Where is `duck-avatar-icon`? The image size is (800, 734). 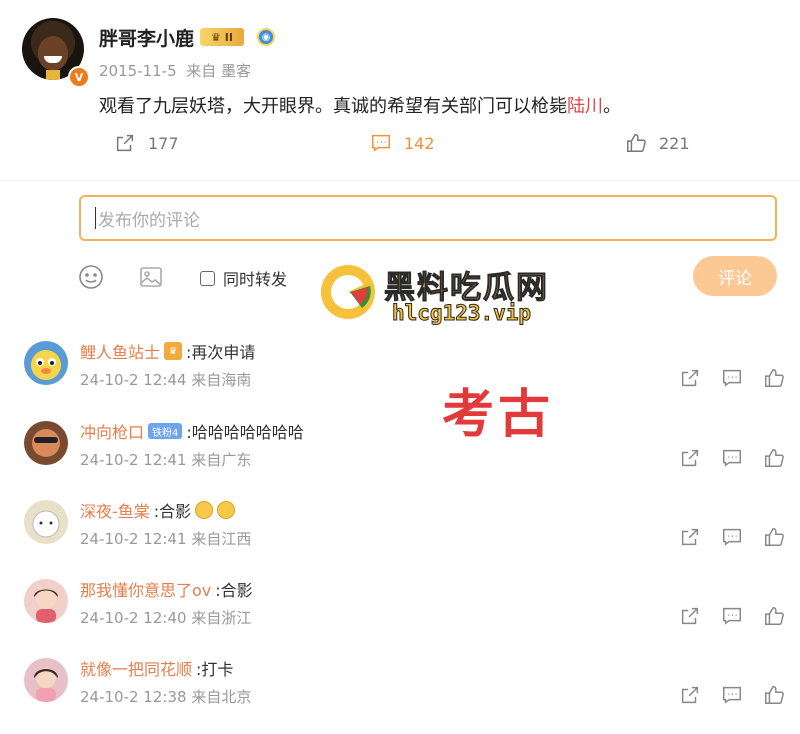
duck-avatar-icon is located at coordinates (46, 365).